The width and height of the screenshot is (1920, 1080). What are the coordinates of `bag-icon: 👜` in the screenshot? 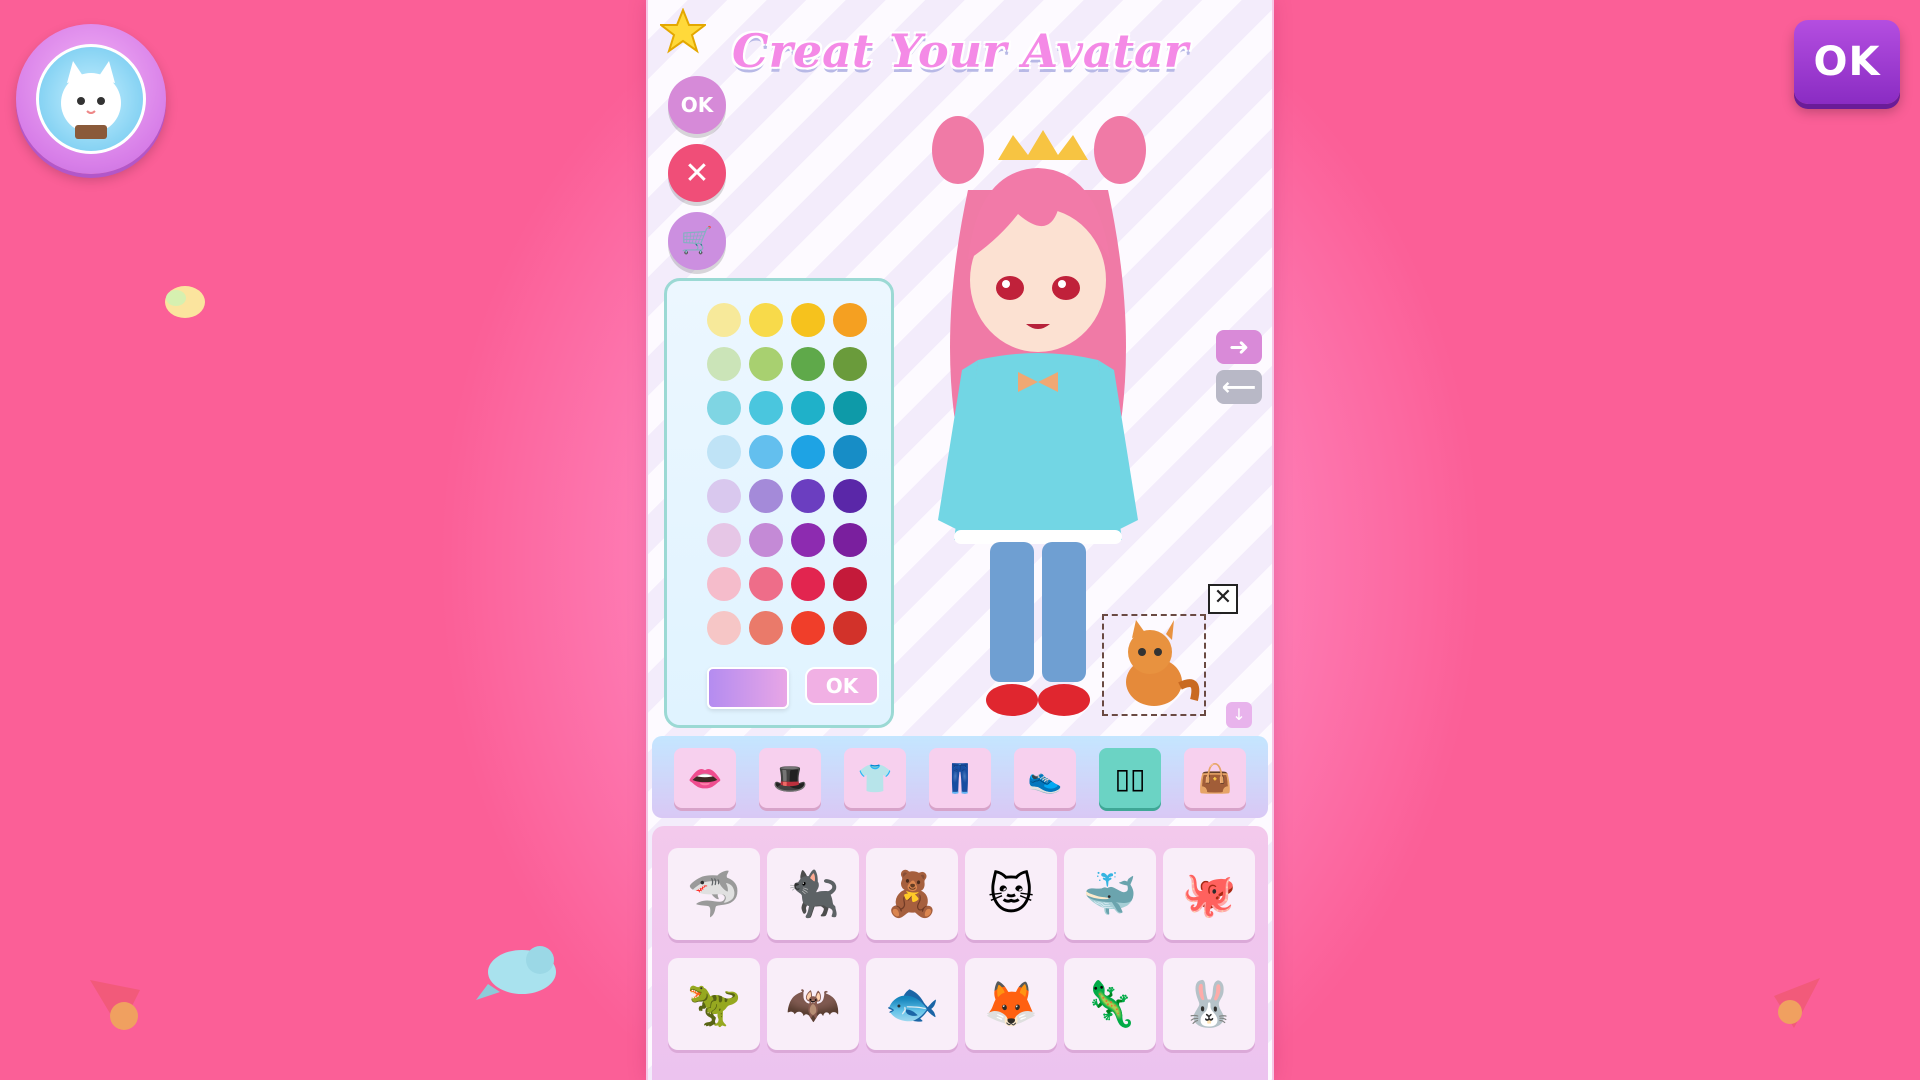 It's located at (1215, 778).